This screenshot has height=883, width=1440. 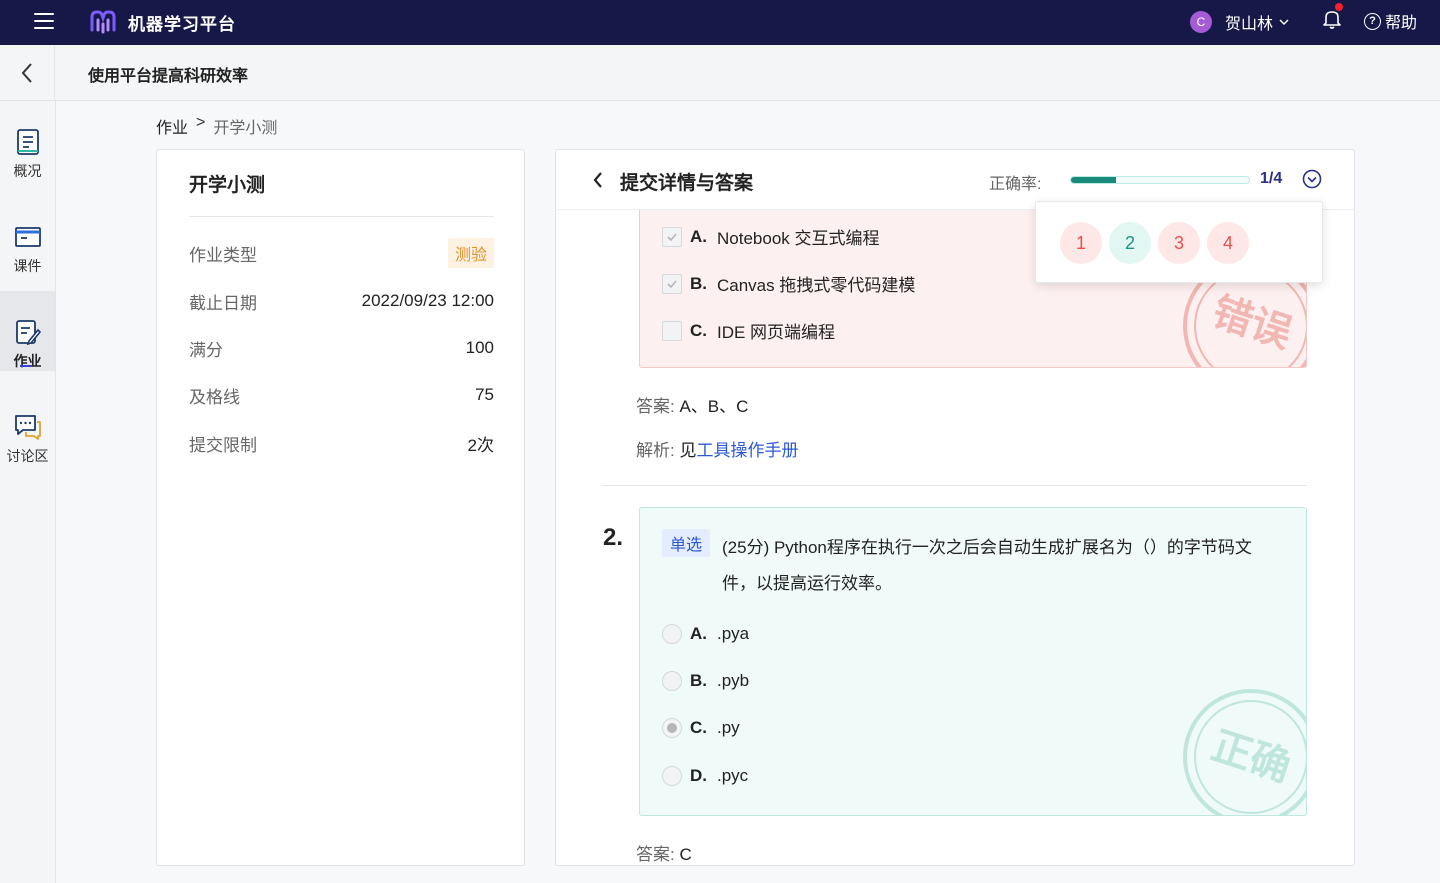 I want to click on question-bubble-2: 2, so click(x=1130, y=243).